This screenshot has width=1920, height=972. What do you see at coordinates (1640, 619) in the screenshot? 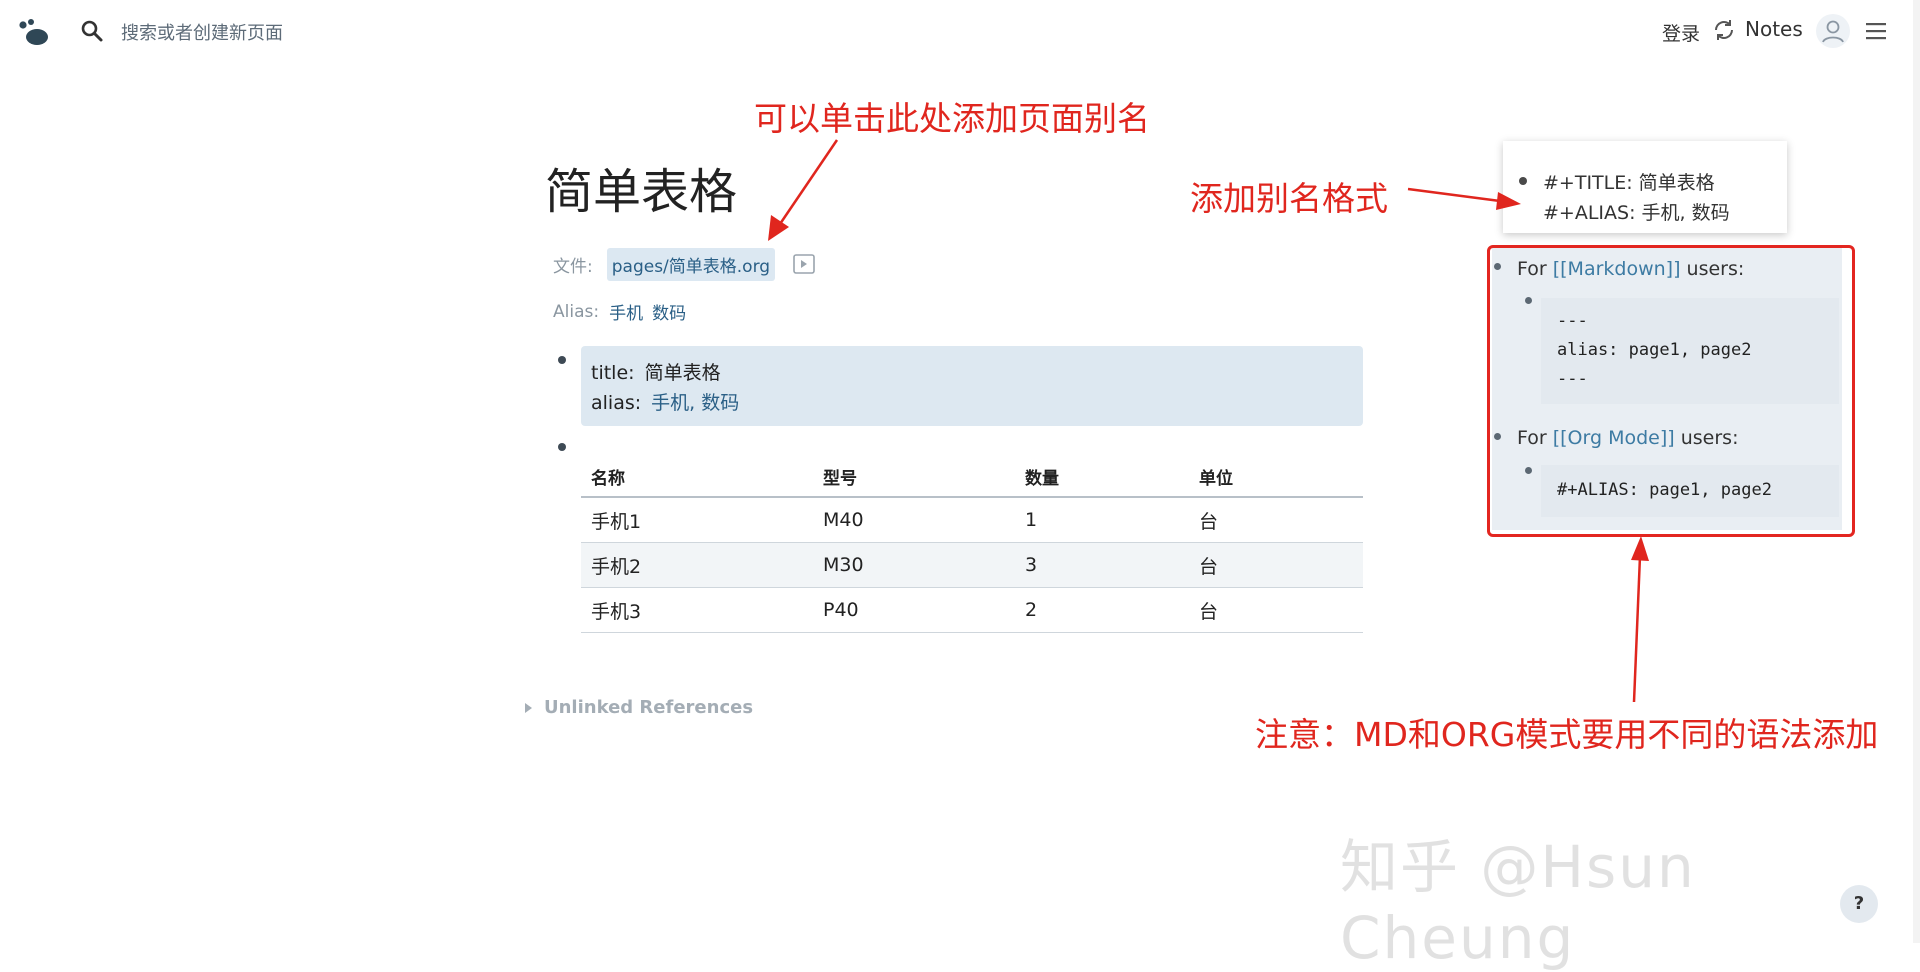
I see `arrow-to-docs-box` at bounding box center [1640, 619].